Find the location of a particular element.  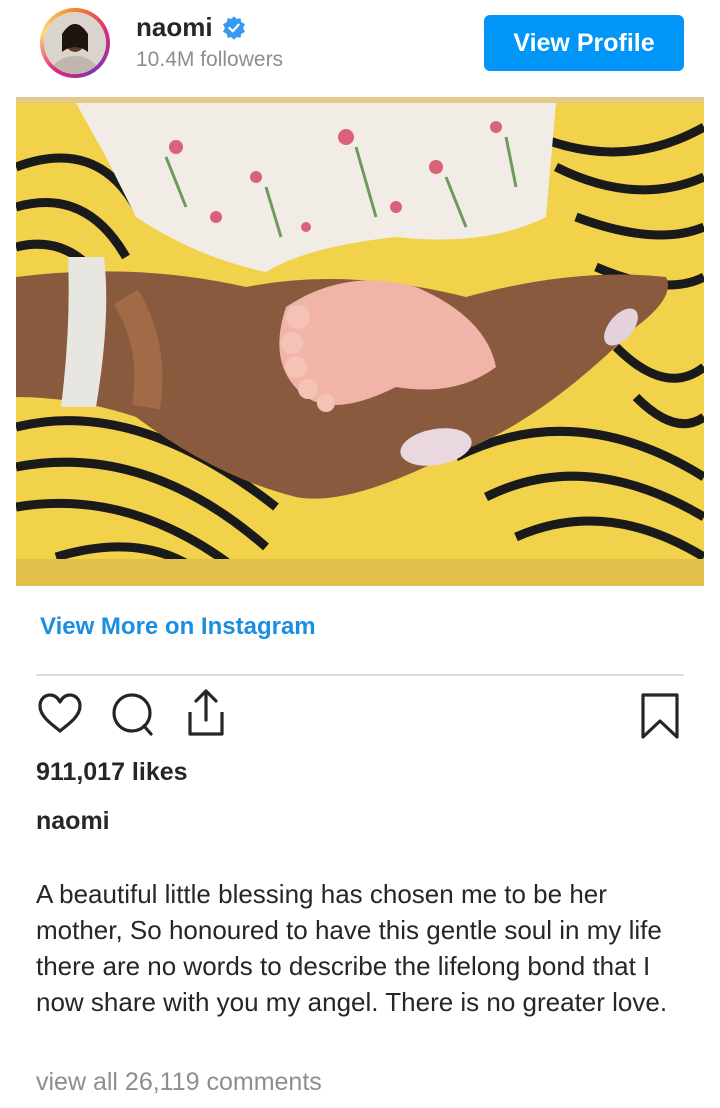

view-all-comments-link: view all 26,119 comments is located at coordinates (179, 1082).